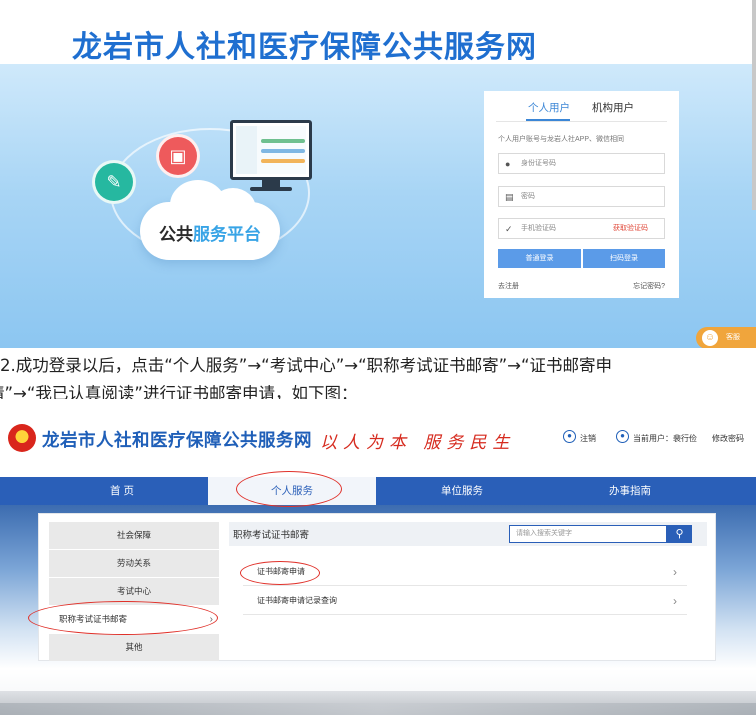 This screenshot has height=715, width=756. I want to click on section-header: 职称考试证书邮寄 请输入搜索关键字 ⚲, so click(468, 534).